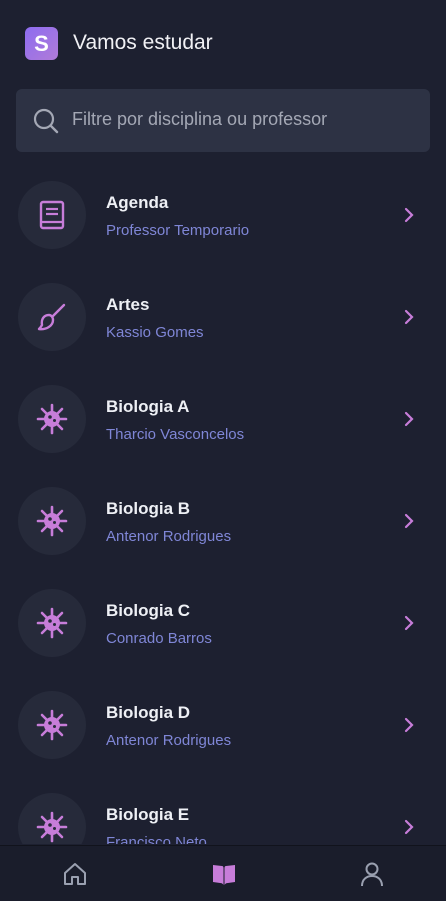 Image resolution: width=446 pixels, height=901 pixels. I want to click on search-input: Filtre por disciplina ou professor, so click(223, 120).